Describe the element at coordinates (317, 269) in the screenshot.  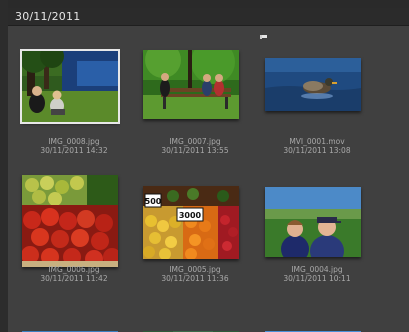
I see `thumbnail-filename: IMG_0004.jpg` at that location.